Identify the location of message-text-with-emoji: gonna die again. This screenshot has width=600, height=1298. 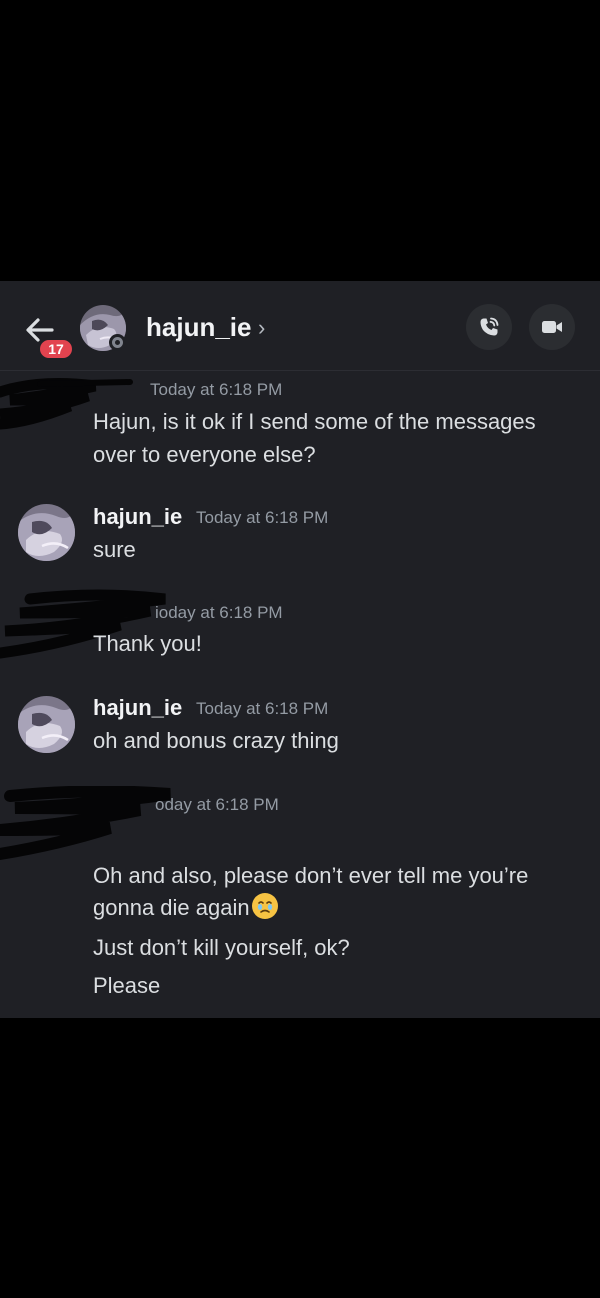
(186, 907).